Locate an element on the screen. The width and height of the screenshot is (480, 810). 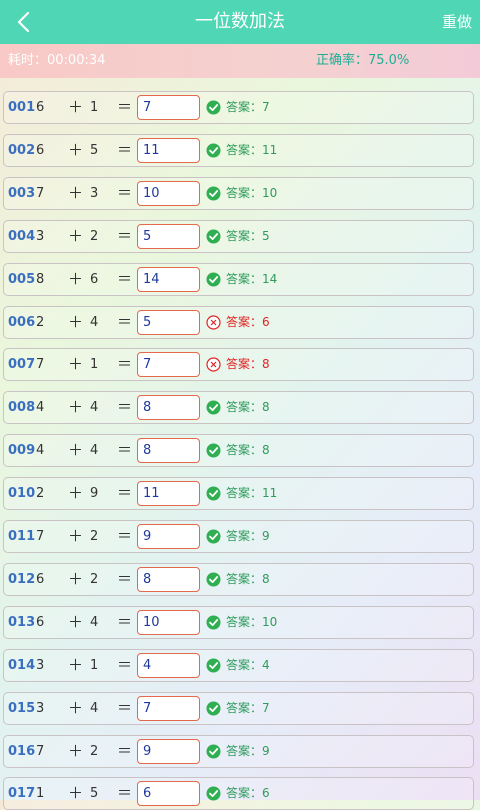
title-bar: 一位数加法 重做 is located at coordinates (240, 22).